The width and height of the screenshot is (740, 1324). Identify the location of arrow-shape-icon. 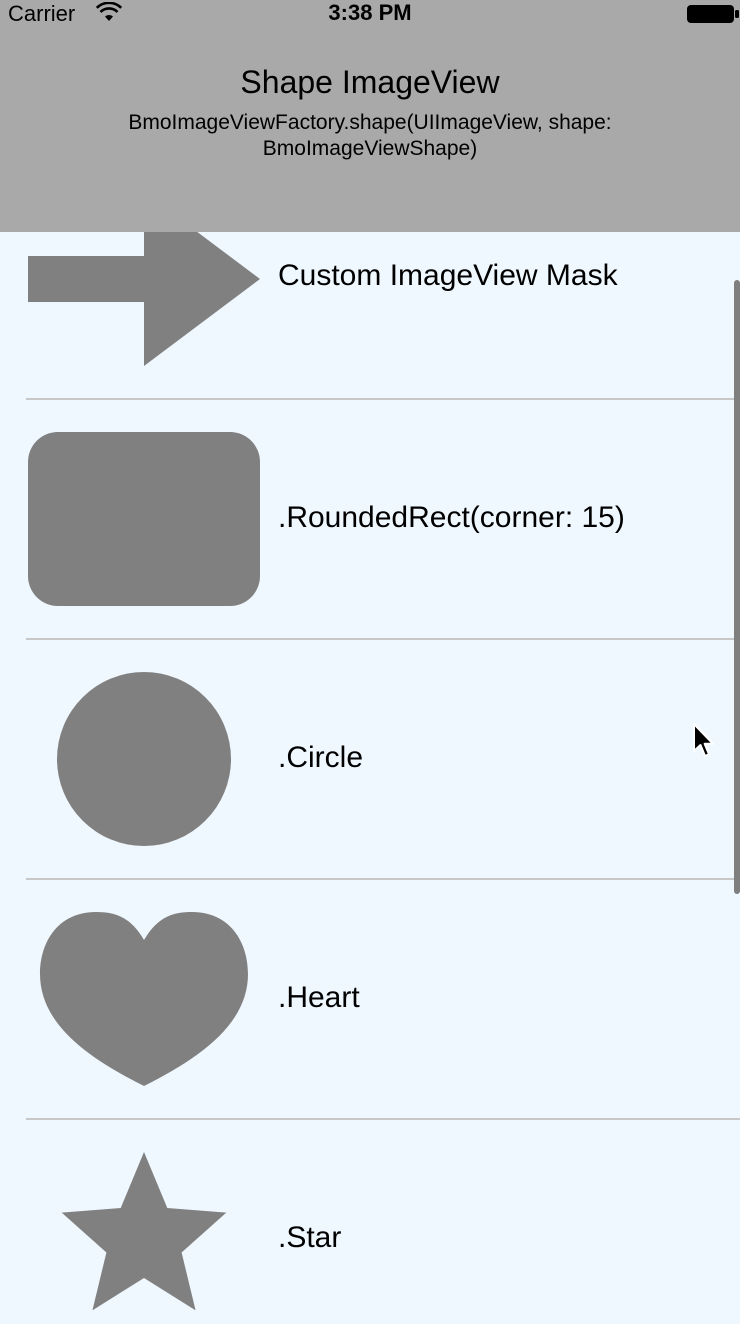
(144, 299).